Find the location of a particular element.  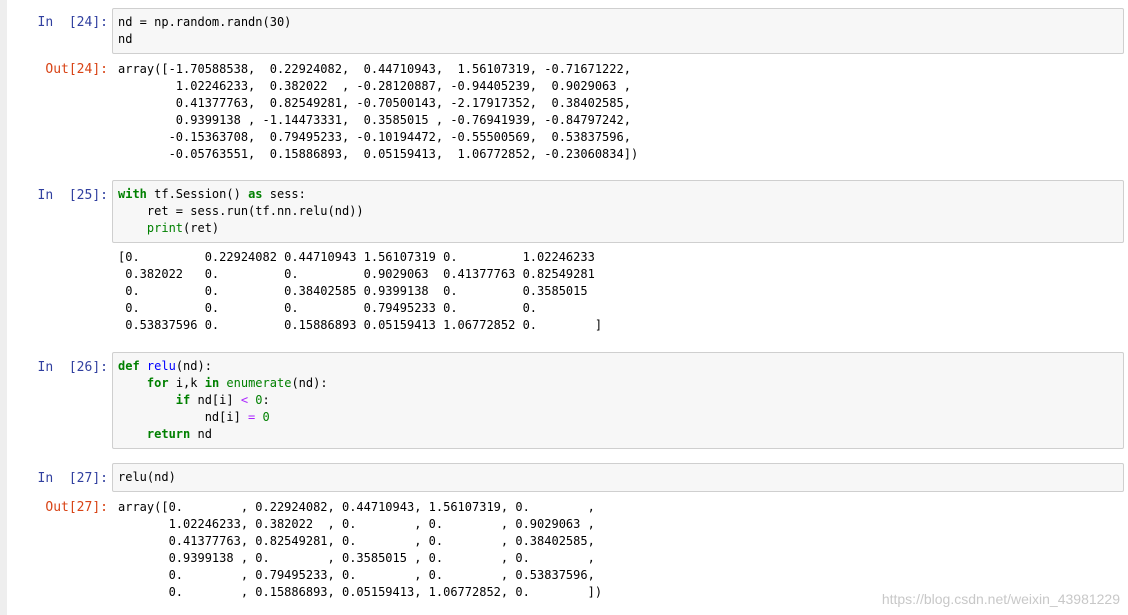

watermark: https://blog.csdn.net/weixin_43981229 is located at coordinates (1000, 599).